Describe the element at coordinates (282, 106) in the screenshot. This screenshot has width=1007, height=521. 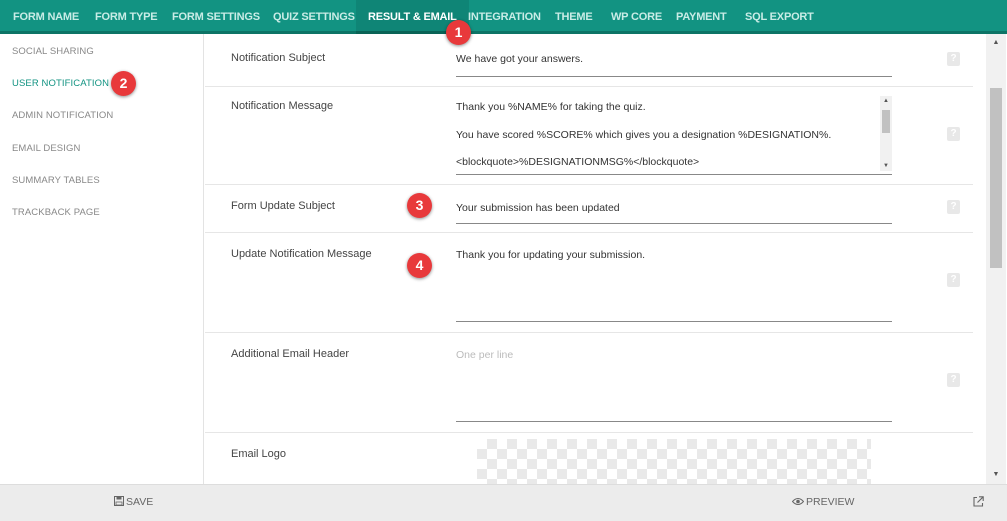
I see `notification-message-label: Notification Message` at that location.